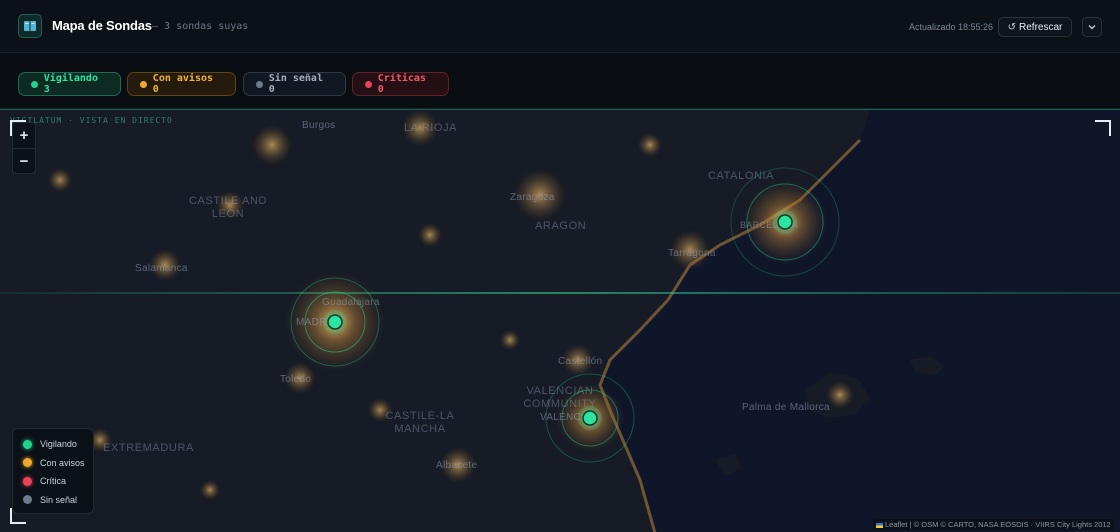 The height and width of the screenshot is (532, 1120). Describe the element at coordinates (560, 293) in the screenshot. I see `scan-sweep-line` at that location.